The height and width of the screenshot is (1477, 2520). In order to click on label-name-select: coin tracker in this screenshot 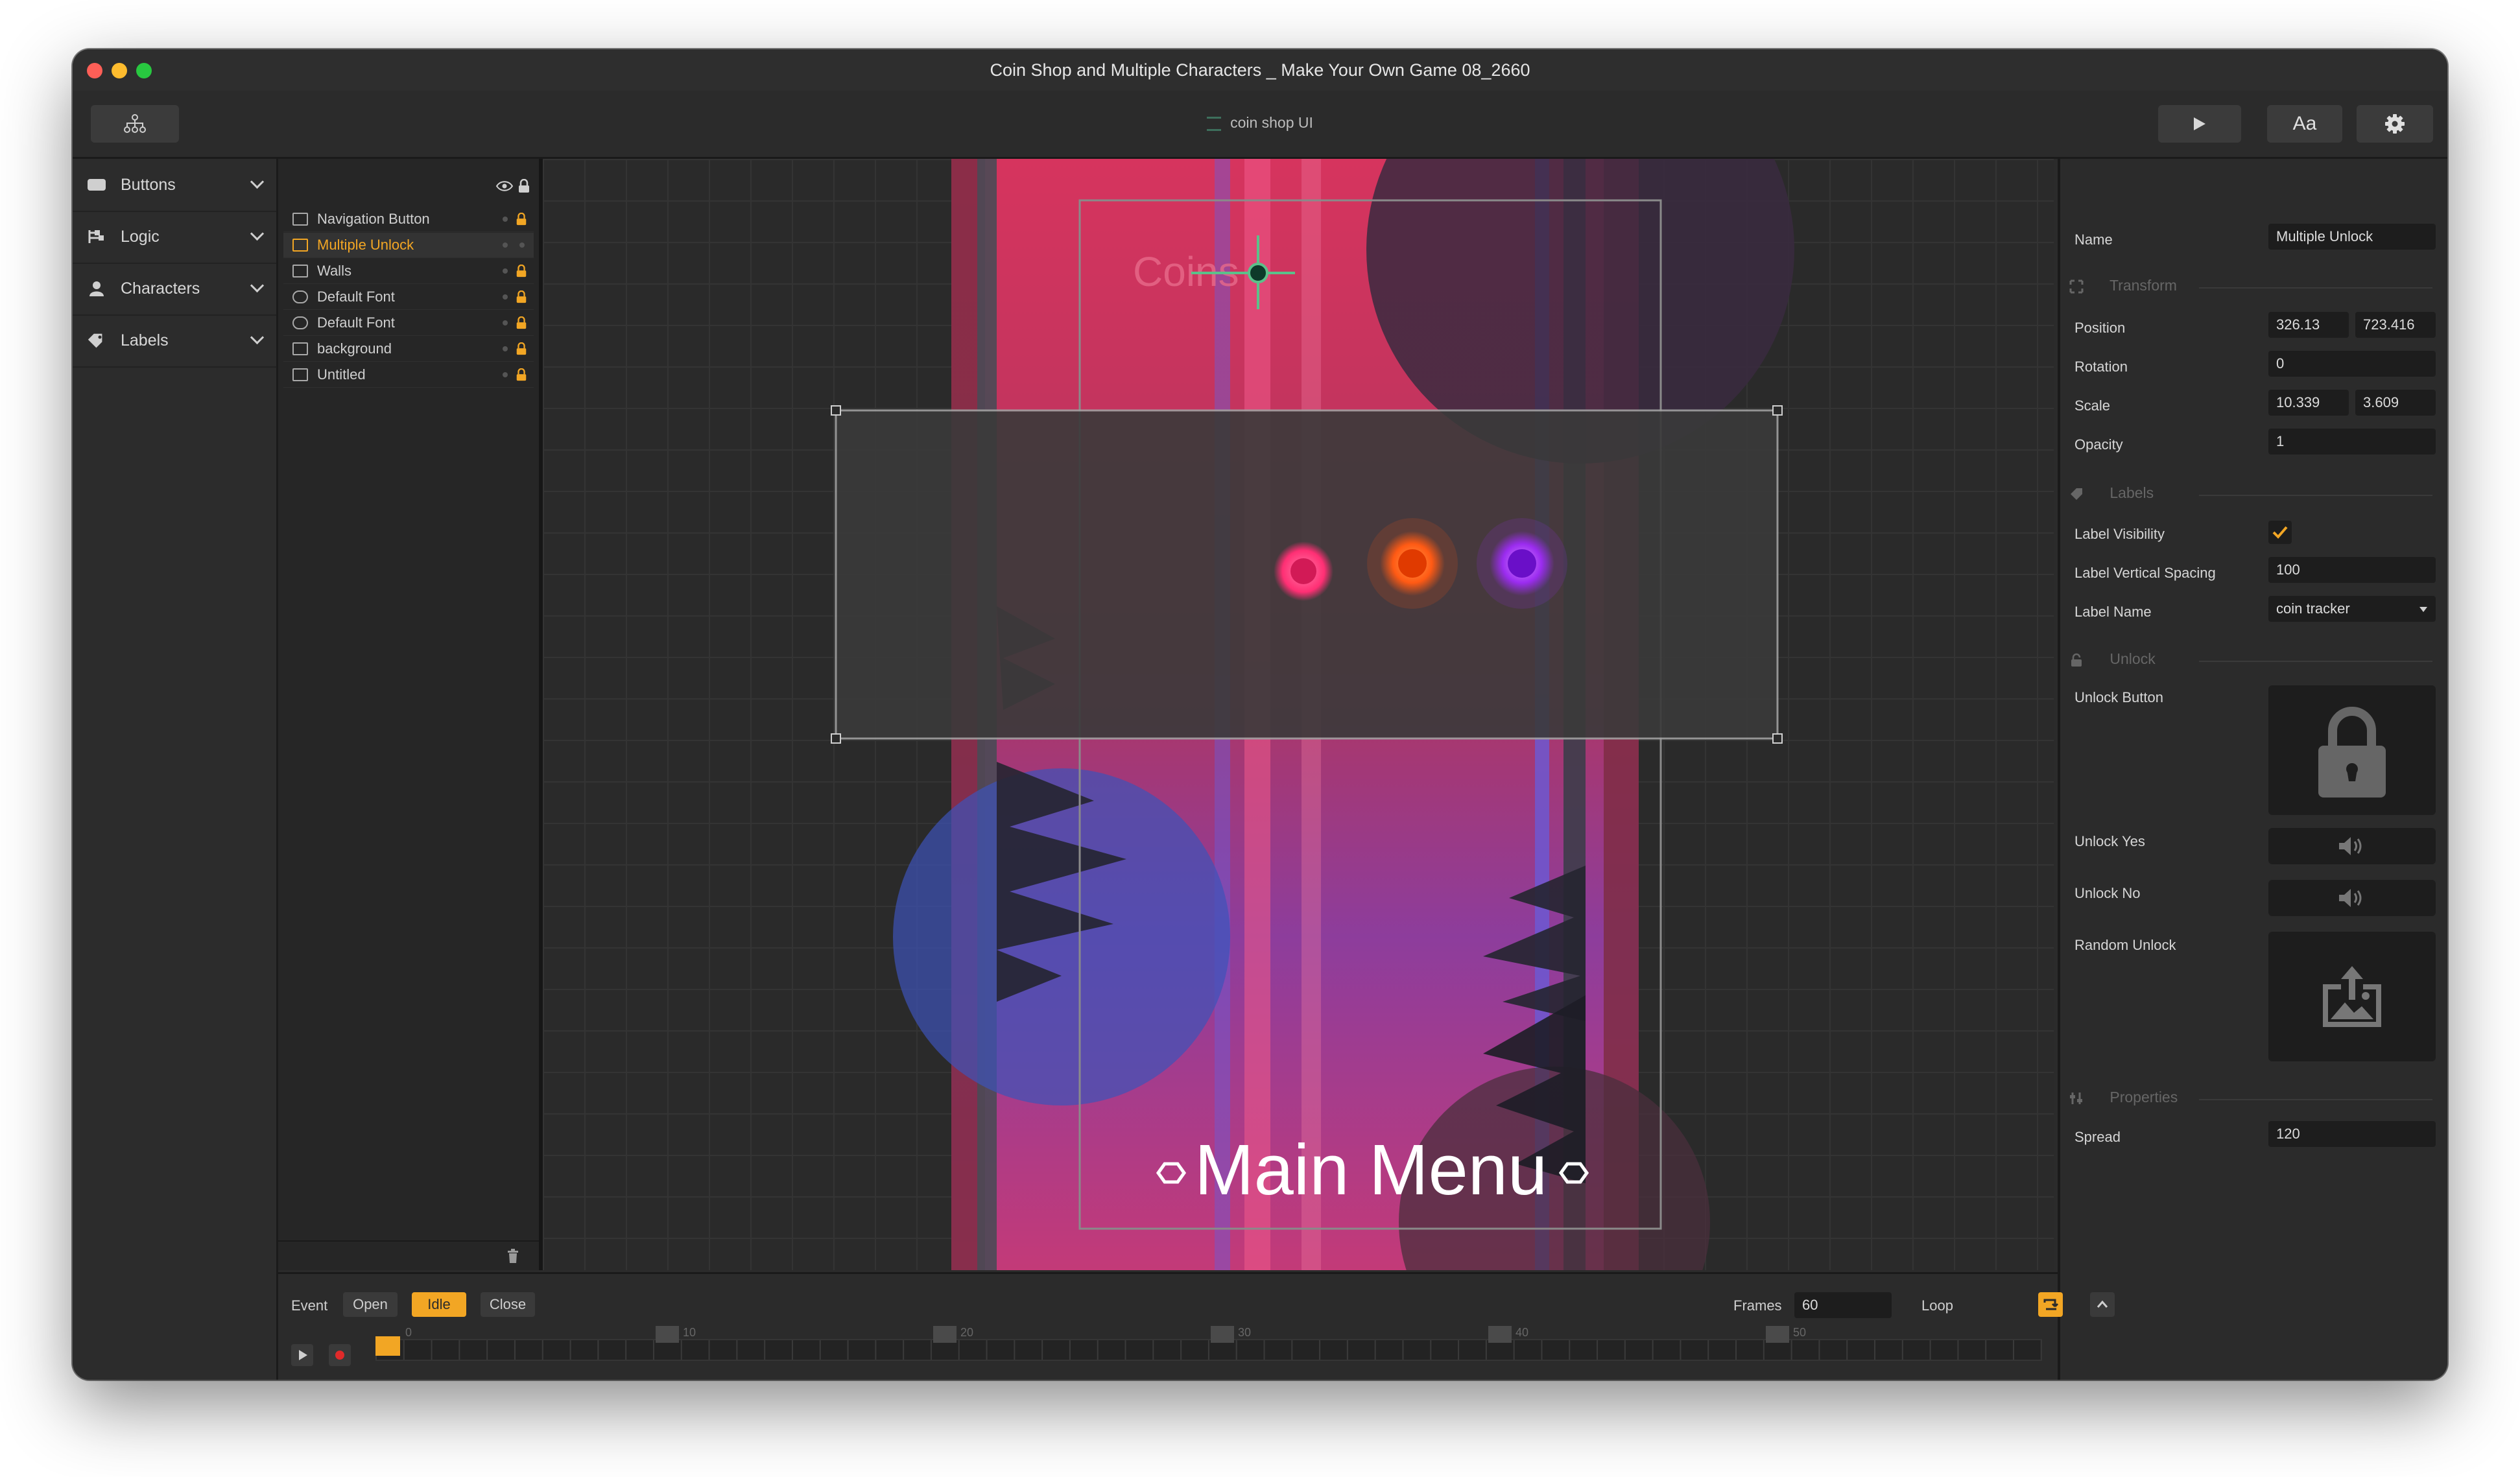, I will do `click(2352, 609)`.